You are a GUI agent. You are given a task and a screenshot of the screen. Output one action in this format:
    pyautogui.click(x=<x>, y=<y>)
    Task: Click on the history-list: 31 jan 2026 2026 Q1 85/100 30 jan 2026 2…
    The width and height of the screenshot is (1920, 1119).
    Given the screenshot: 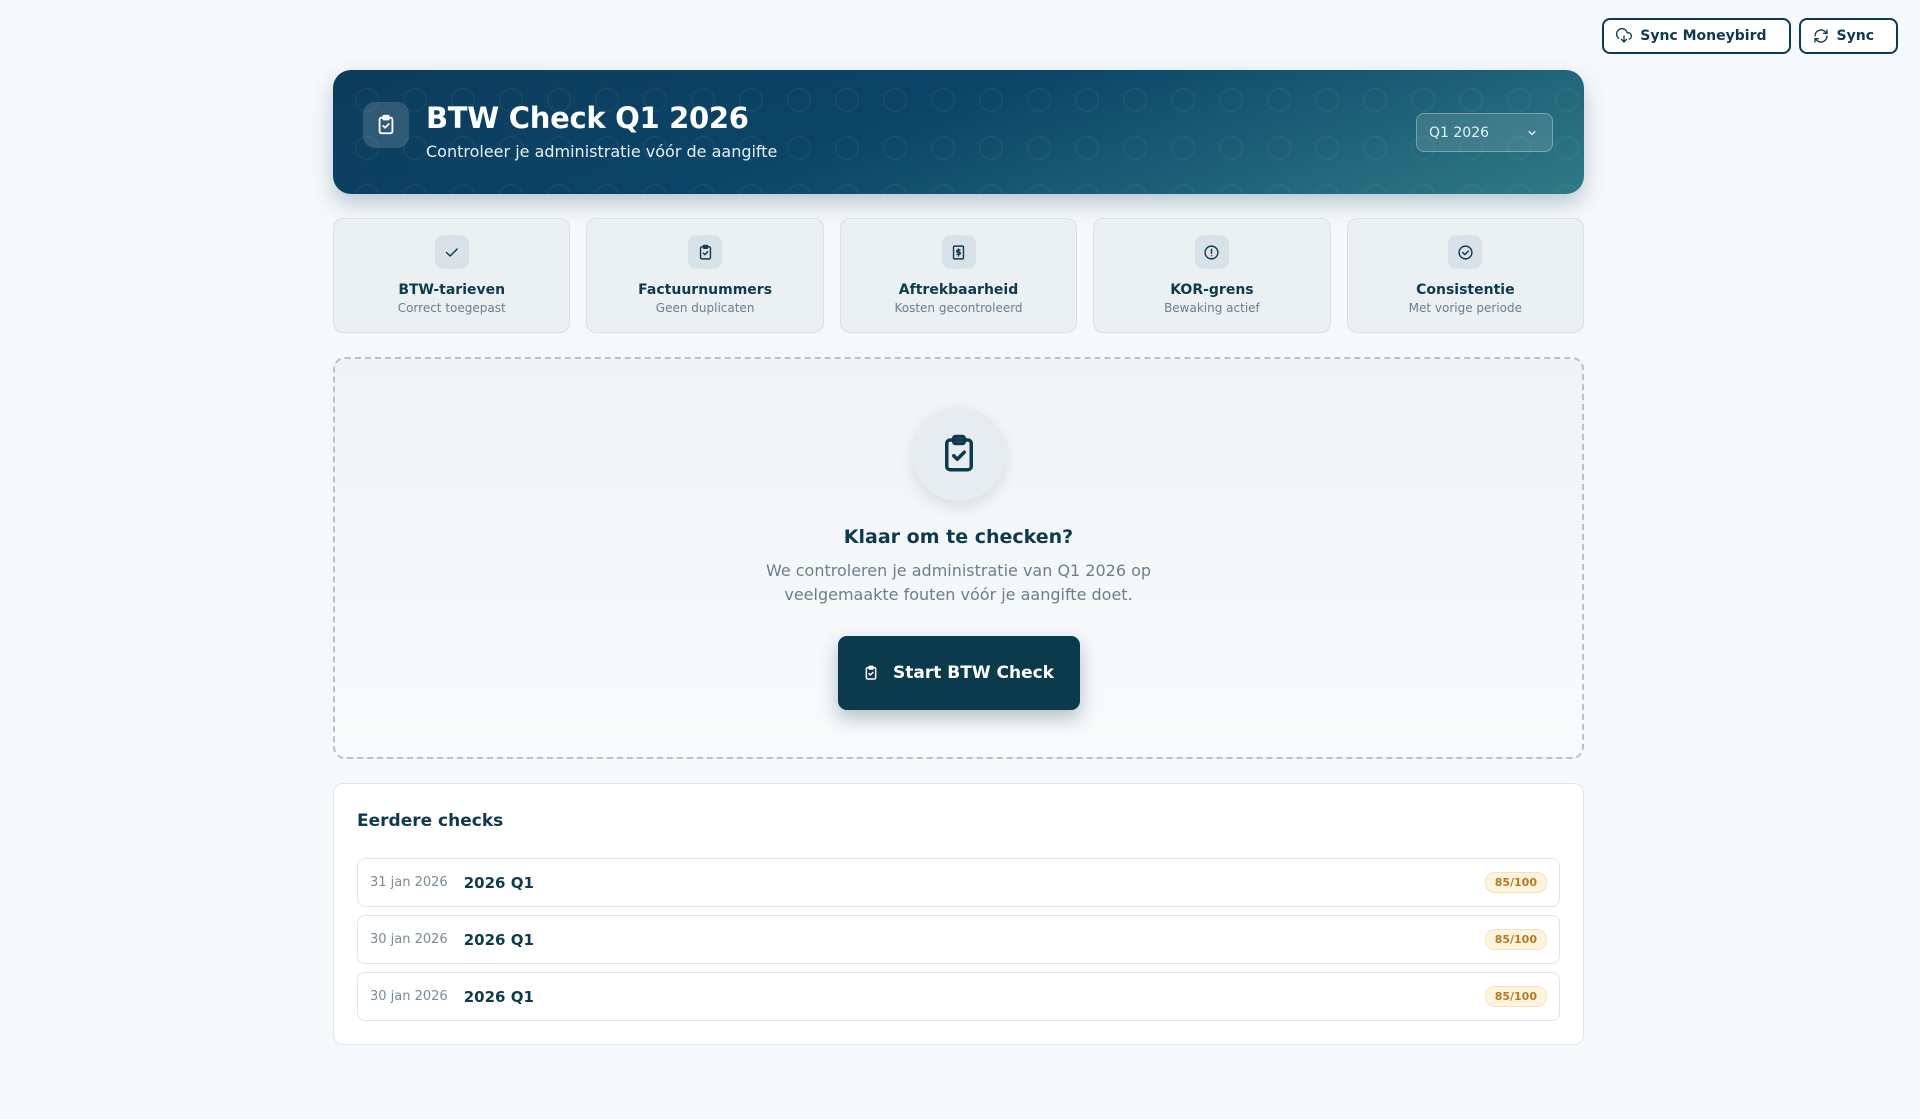 What is the action you would take?
    pyautogui.click(x=958, y=939)
    